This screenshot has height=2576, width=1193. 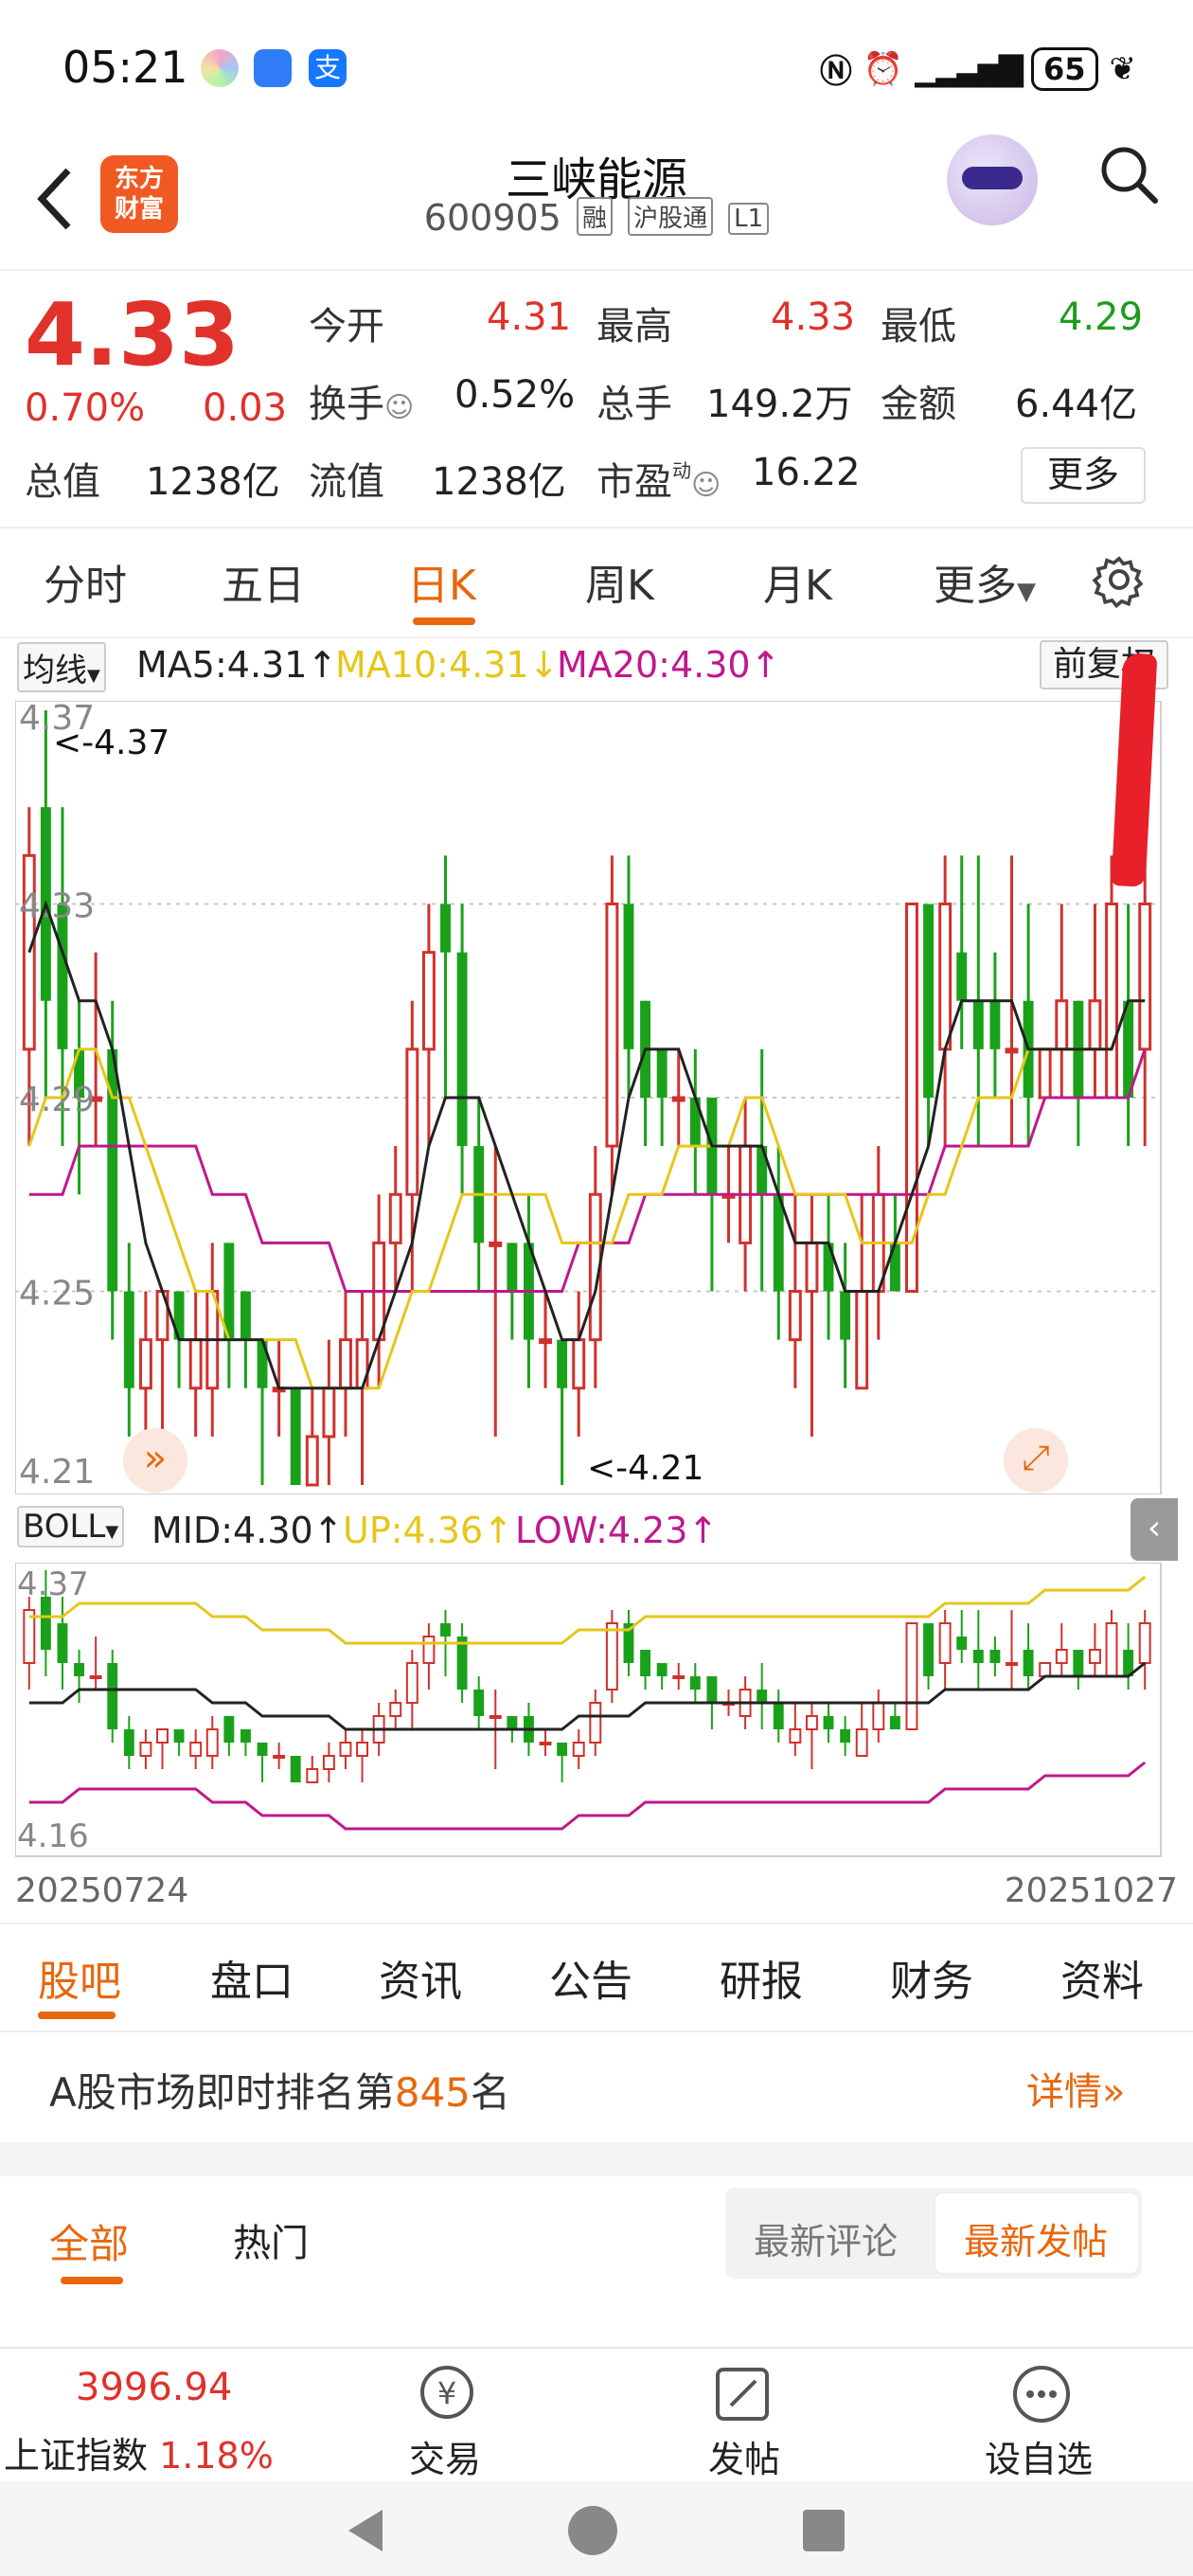 What do you see at coordinates (1123, 68) in the screenshot?
I see `charging-leaf-icon: ❦` at bounding box center [1123, 68].